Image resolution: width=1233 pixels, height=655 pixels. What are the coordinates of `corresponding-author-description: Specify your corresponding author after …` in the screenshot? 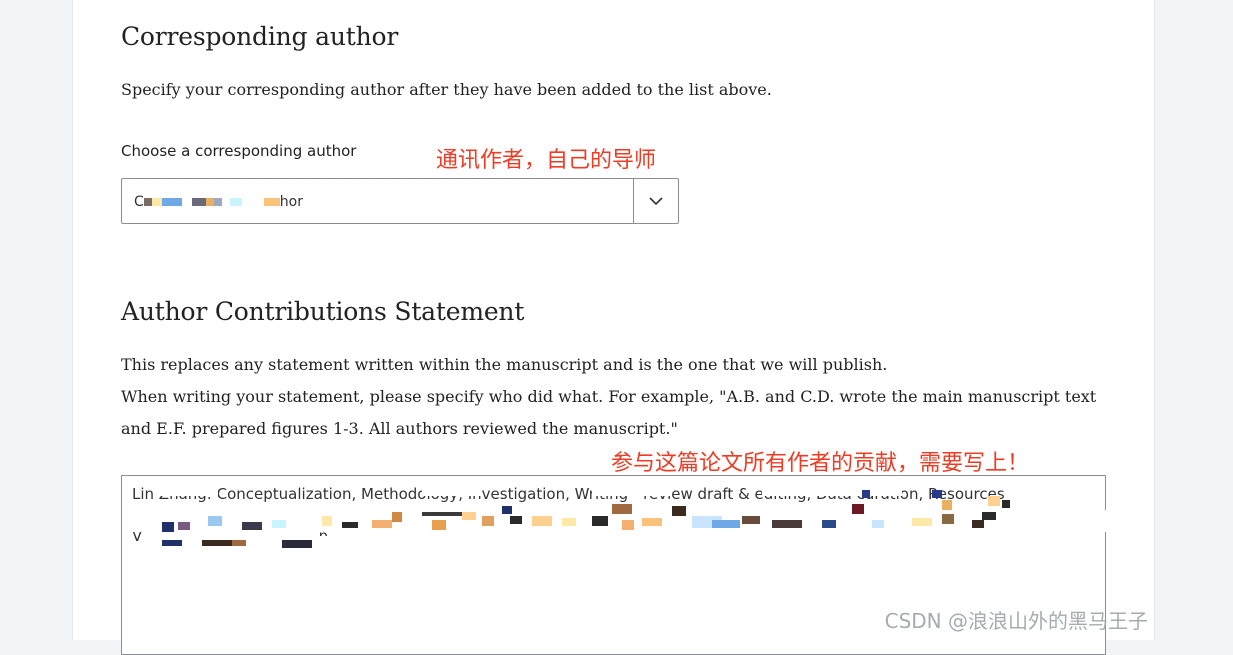 It's located at (446, 89).